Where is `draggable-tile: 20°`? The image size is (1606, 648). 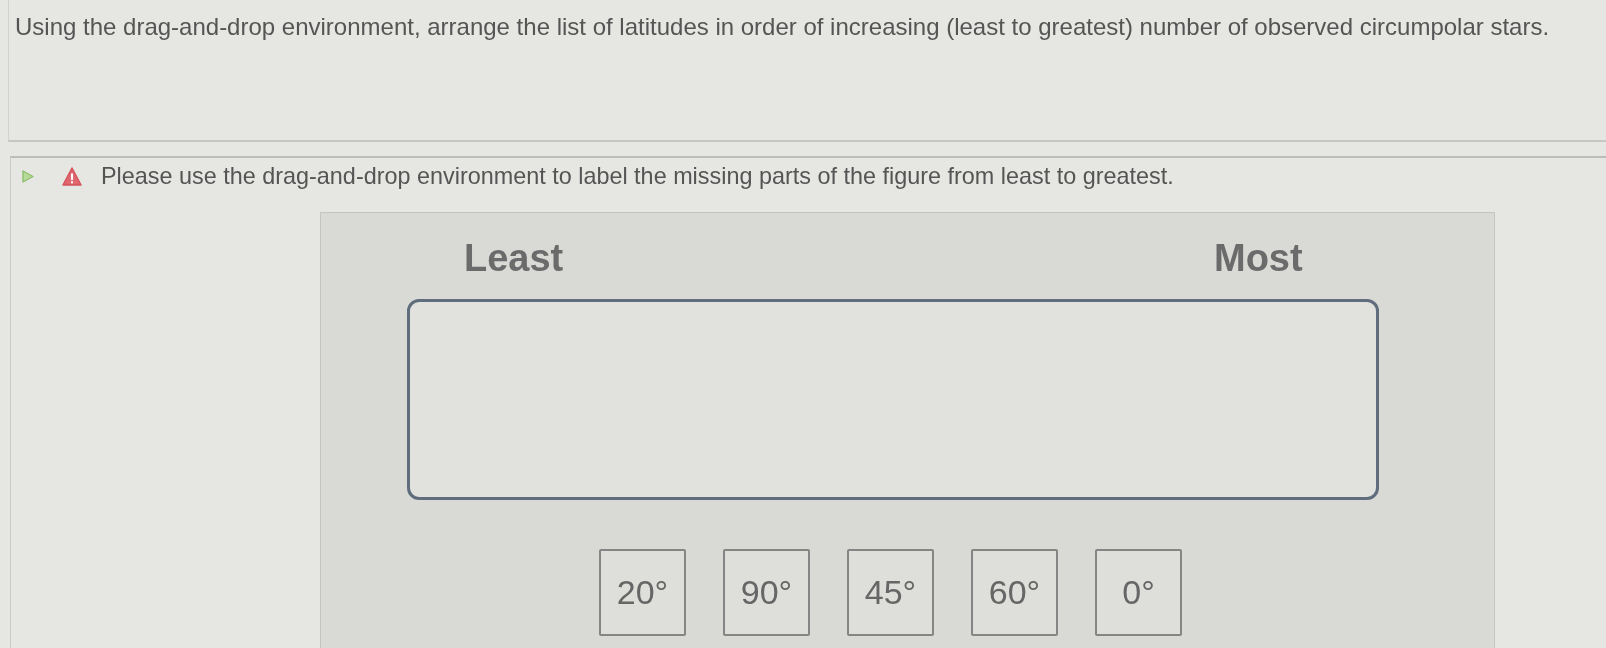
draggable-tile: 20° is located at coordinates (642, 592).